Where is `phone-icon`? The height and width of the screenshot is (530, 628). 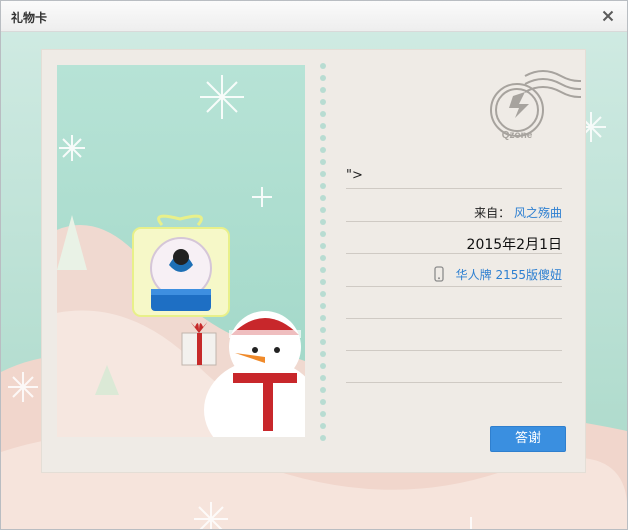
phone-icon is located at coordinates (439, 275).